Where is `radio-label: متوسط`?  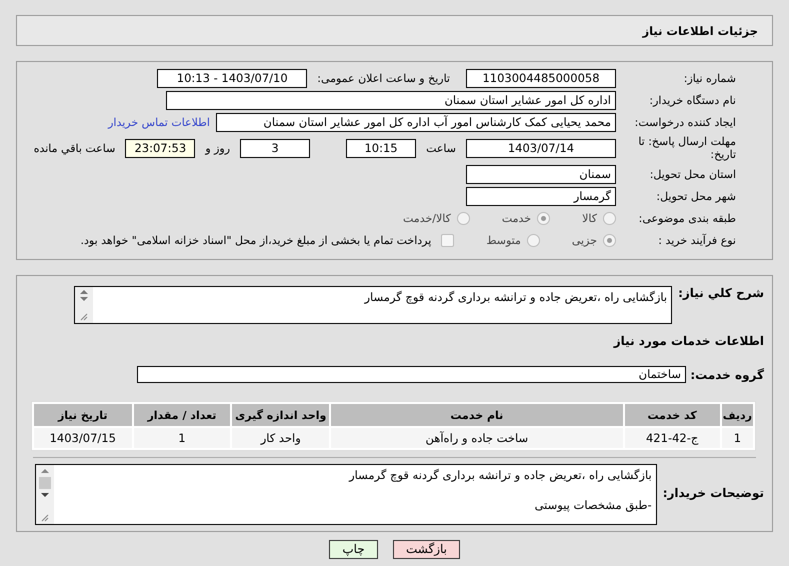
radio-label: متوسط is located at coordinates (503, 240).